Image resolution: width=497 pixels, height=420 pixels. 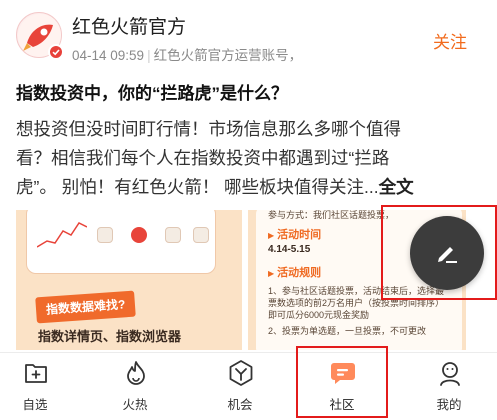 I want to click on phone-screenshot, so click(x=121, y=242).